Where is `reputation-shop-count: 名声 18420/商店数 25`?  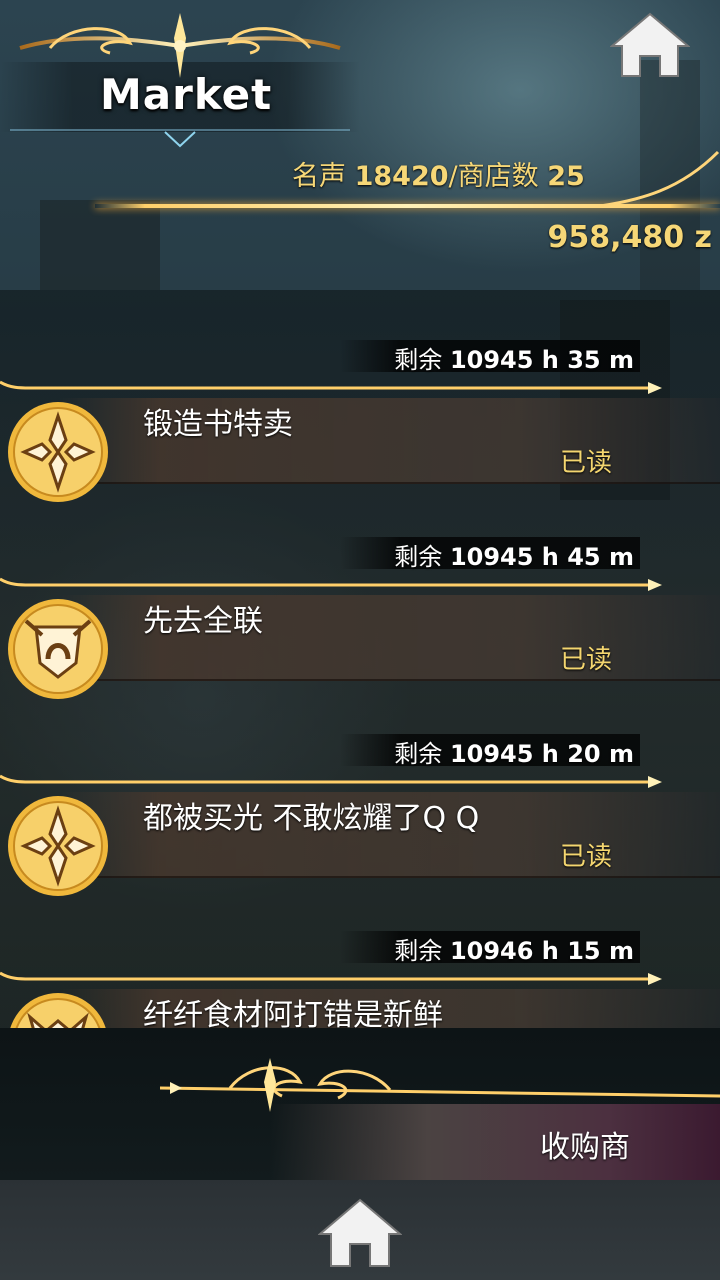
reputation-shop-count: 名声 18420/商店数 25 is located at coordinates (438, 173).